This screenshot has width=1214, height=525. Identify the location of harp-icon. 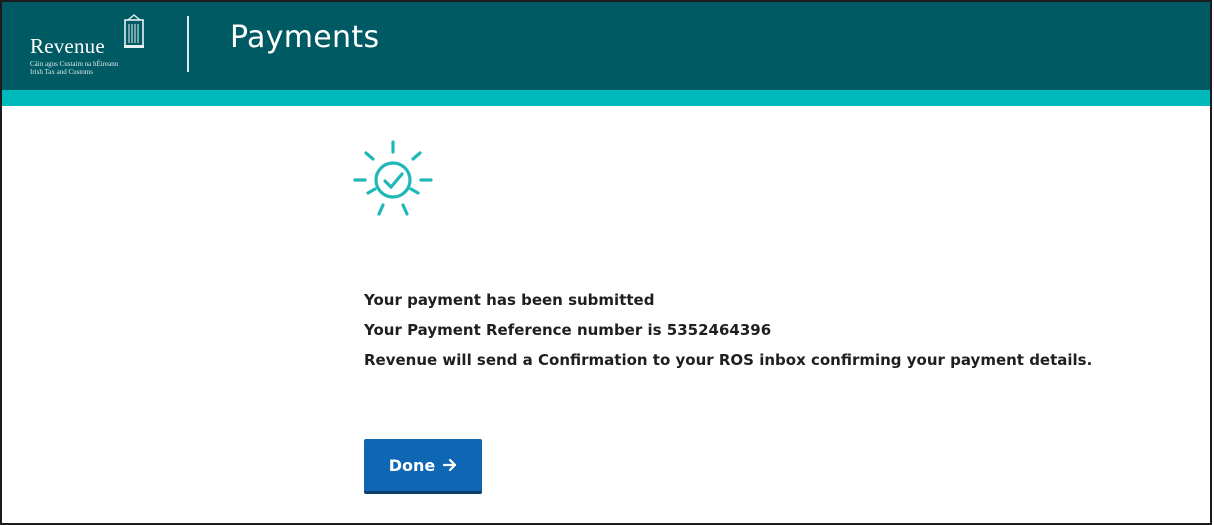
(134, 31).